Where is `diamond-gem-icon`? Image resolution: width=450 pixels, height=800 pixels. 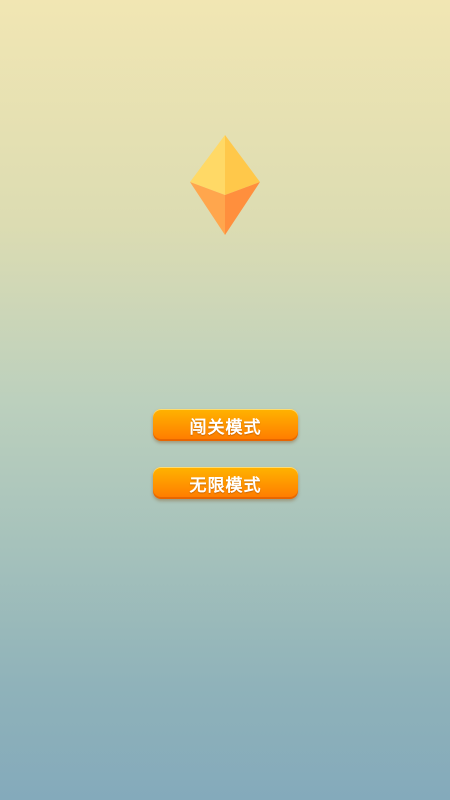
diamond-gem-icon is located at coordinates (225, 185).